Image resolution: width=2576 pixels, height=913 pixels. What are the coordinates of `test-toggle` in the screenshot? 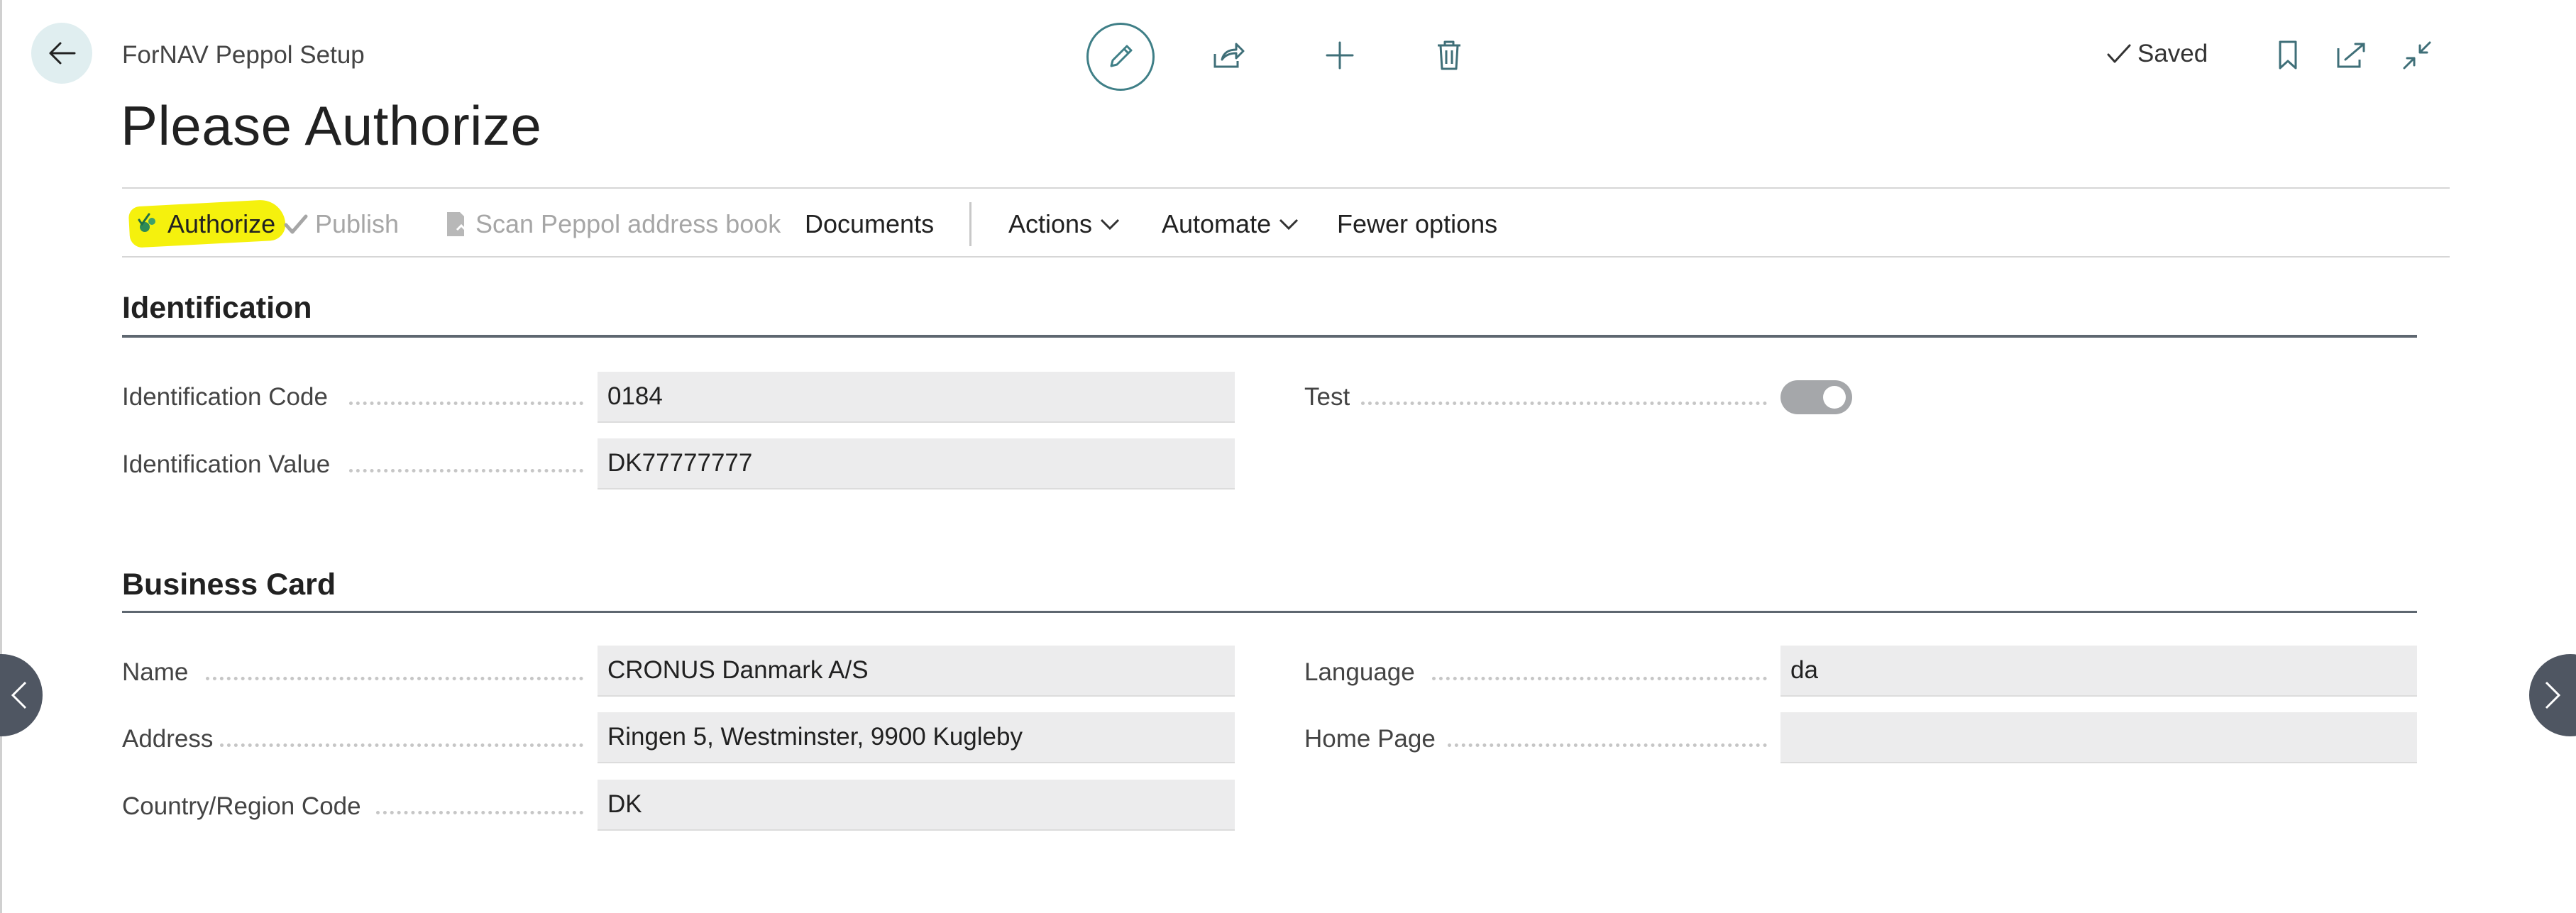 It's located at (1816, 397).